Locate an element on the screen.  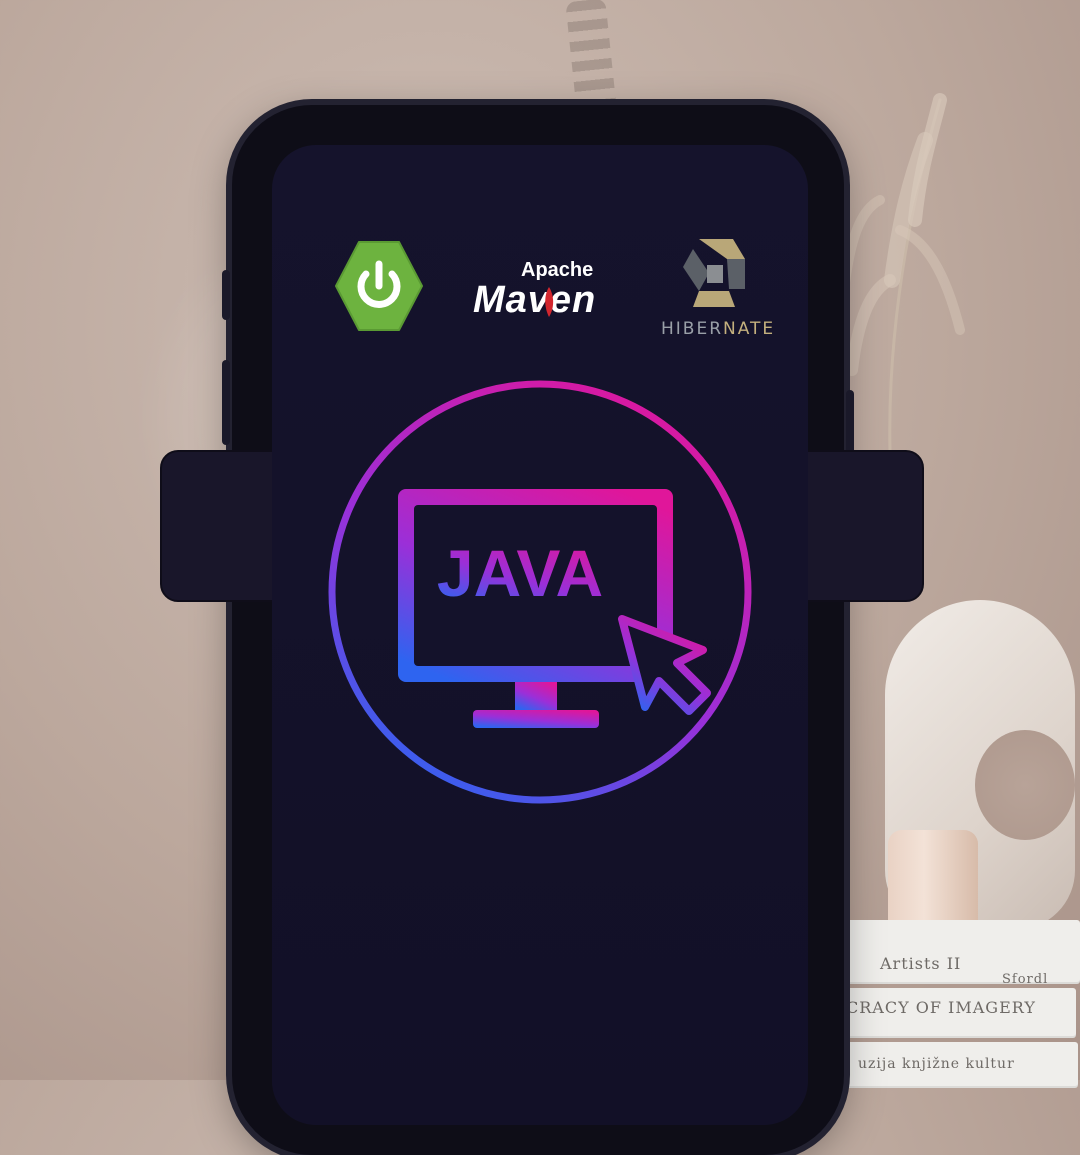
maven-name-text: Maven is located at coordinates (535, 300).